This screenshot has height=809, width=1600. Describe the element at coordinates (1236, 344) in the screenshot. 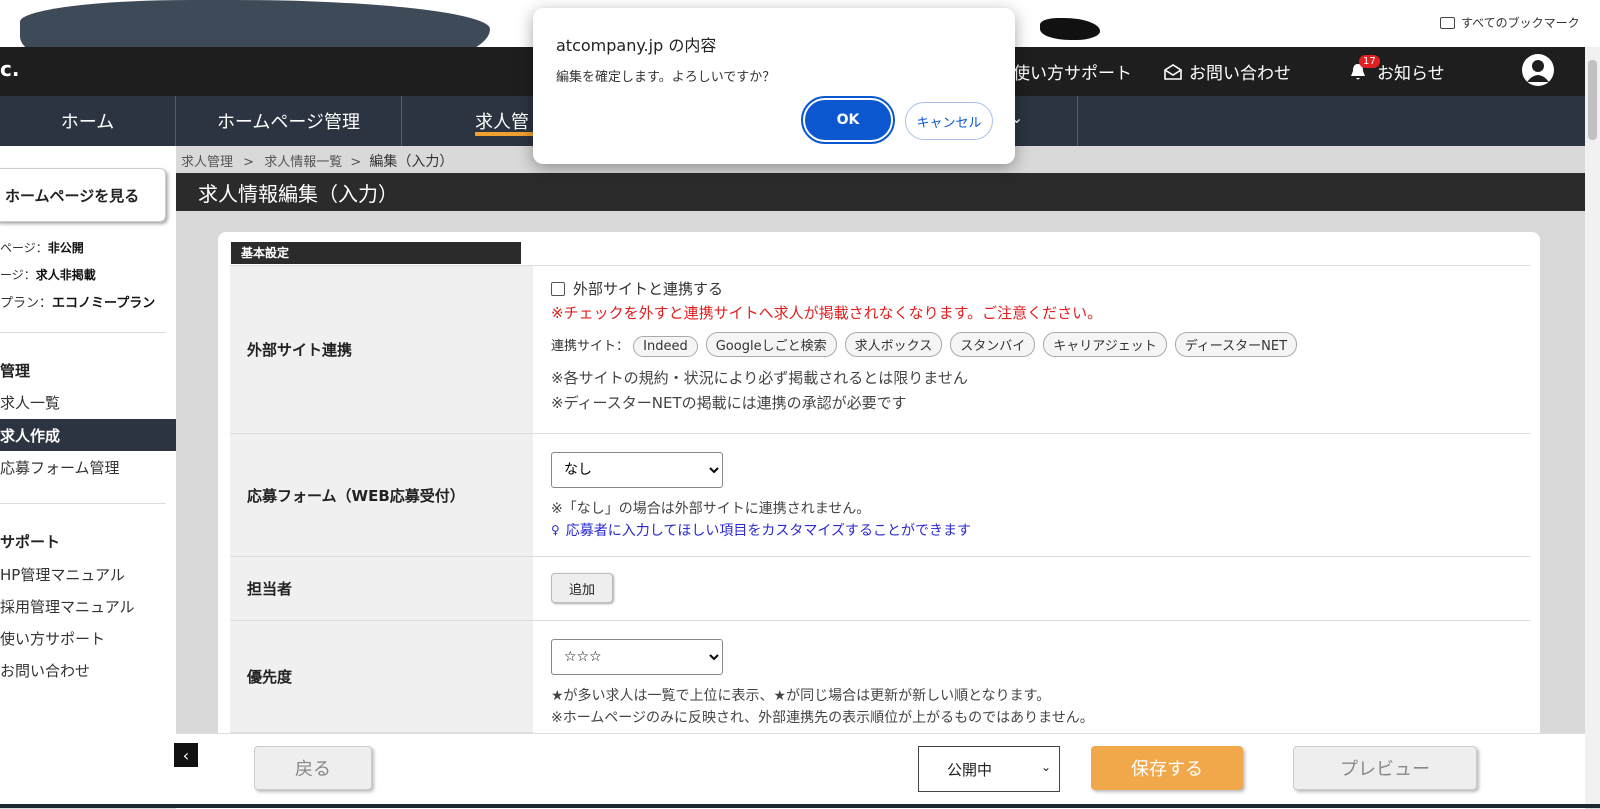

I see `site-chip: ディースターNET` at that location.